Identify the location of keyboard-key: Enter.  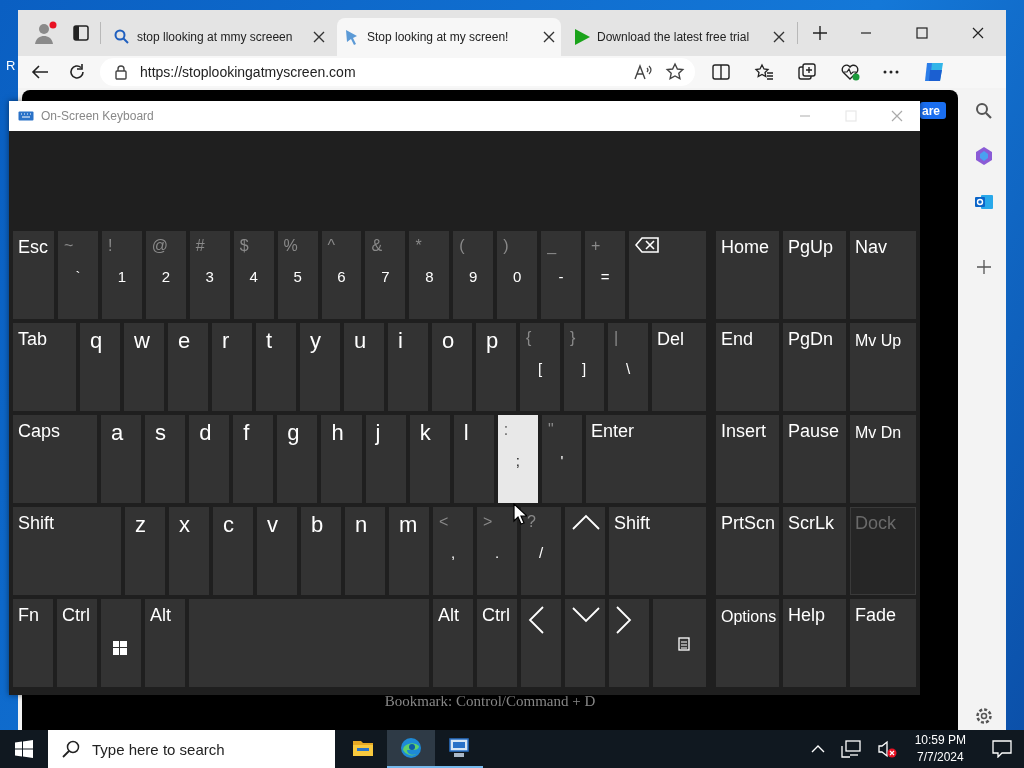
(646, 459).